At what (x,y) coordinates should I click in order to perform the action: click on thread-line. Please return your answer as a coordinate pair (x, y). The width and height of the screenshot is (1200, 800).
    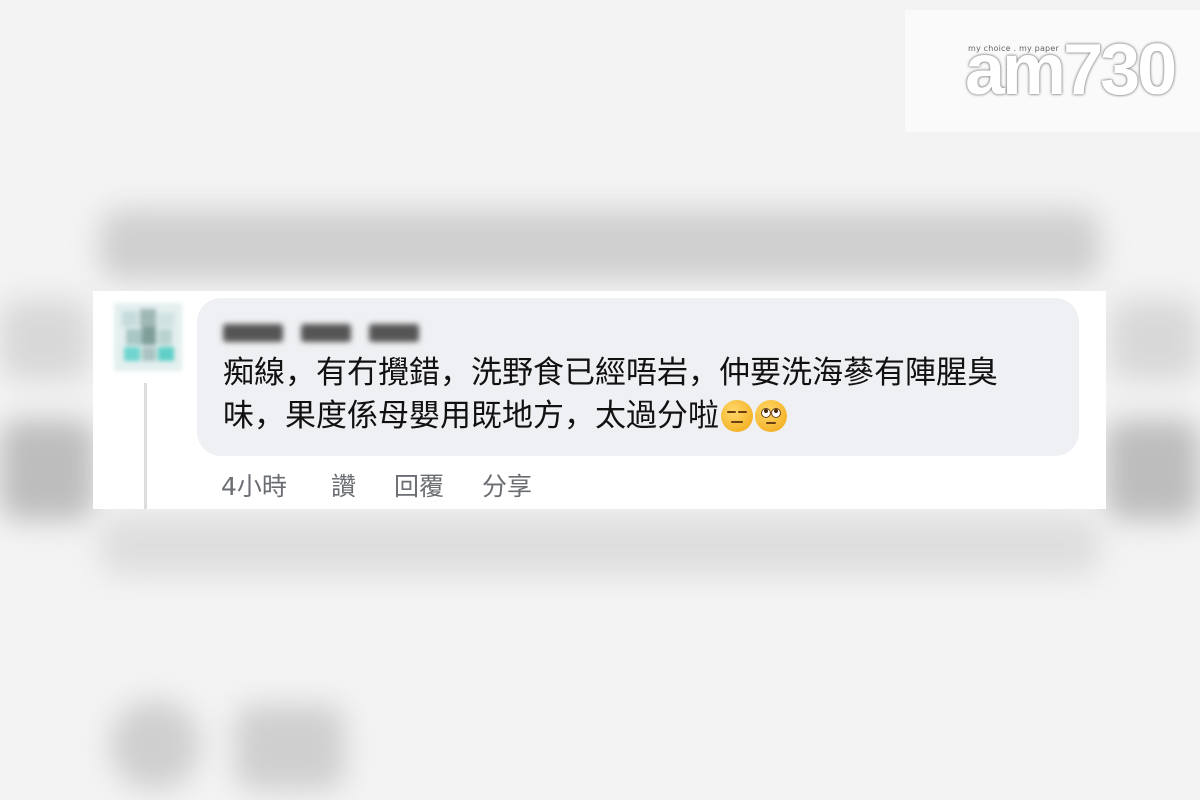
    Looking at the image, I should click on (145, 446).